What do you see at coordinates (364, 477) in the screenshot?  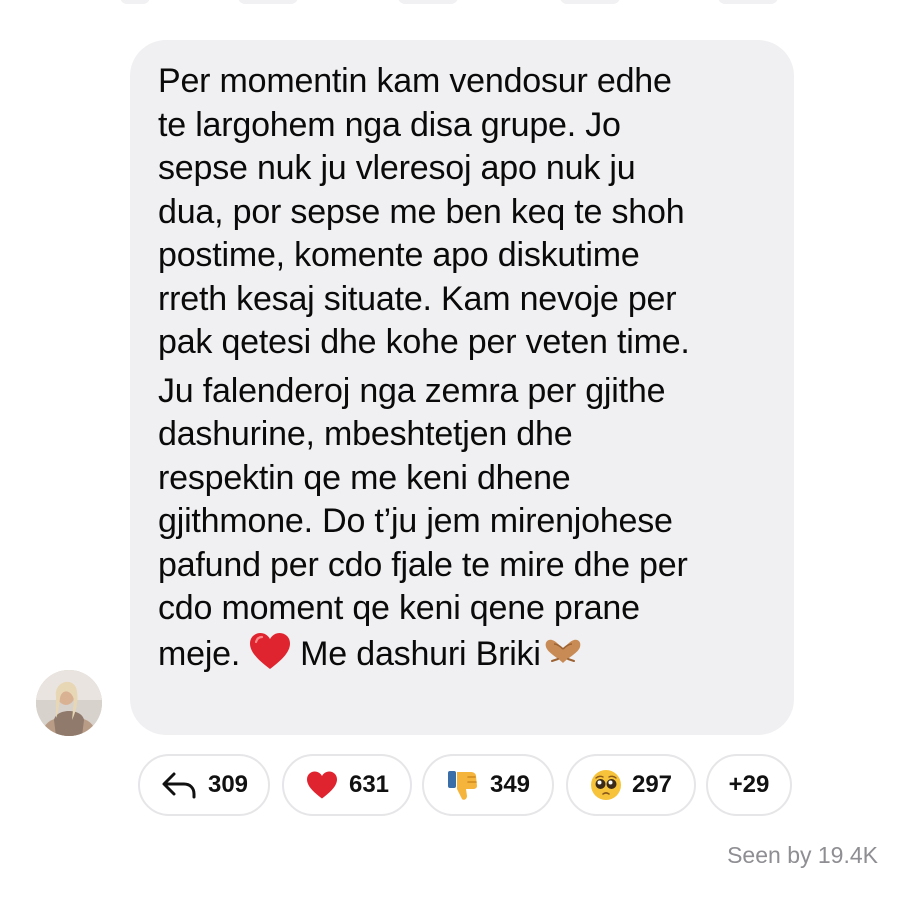 I see `message-line: respektin qe me keni dhene` at bounding box center [364, 477].